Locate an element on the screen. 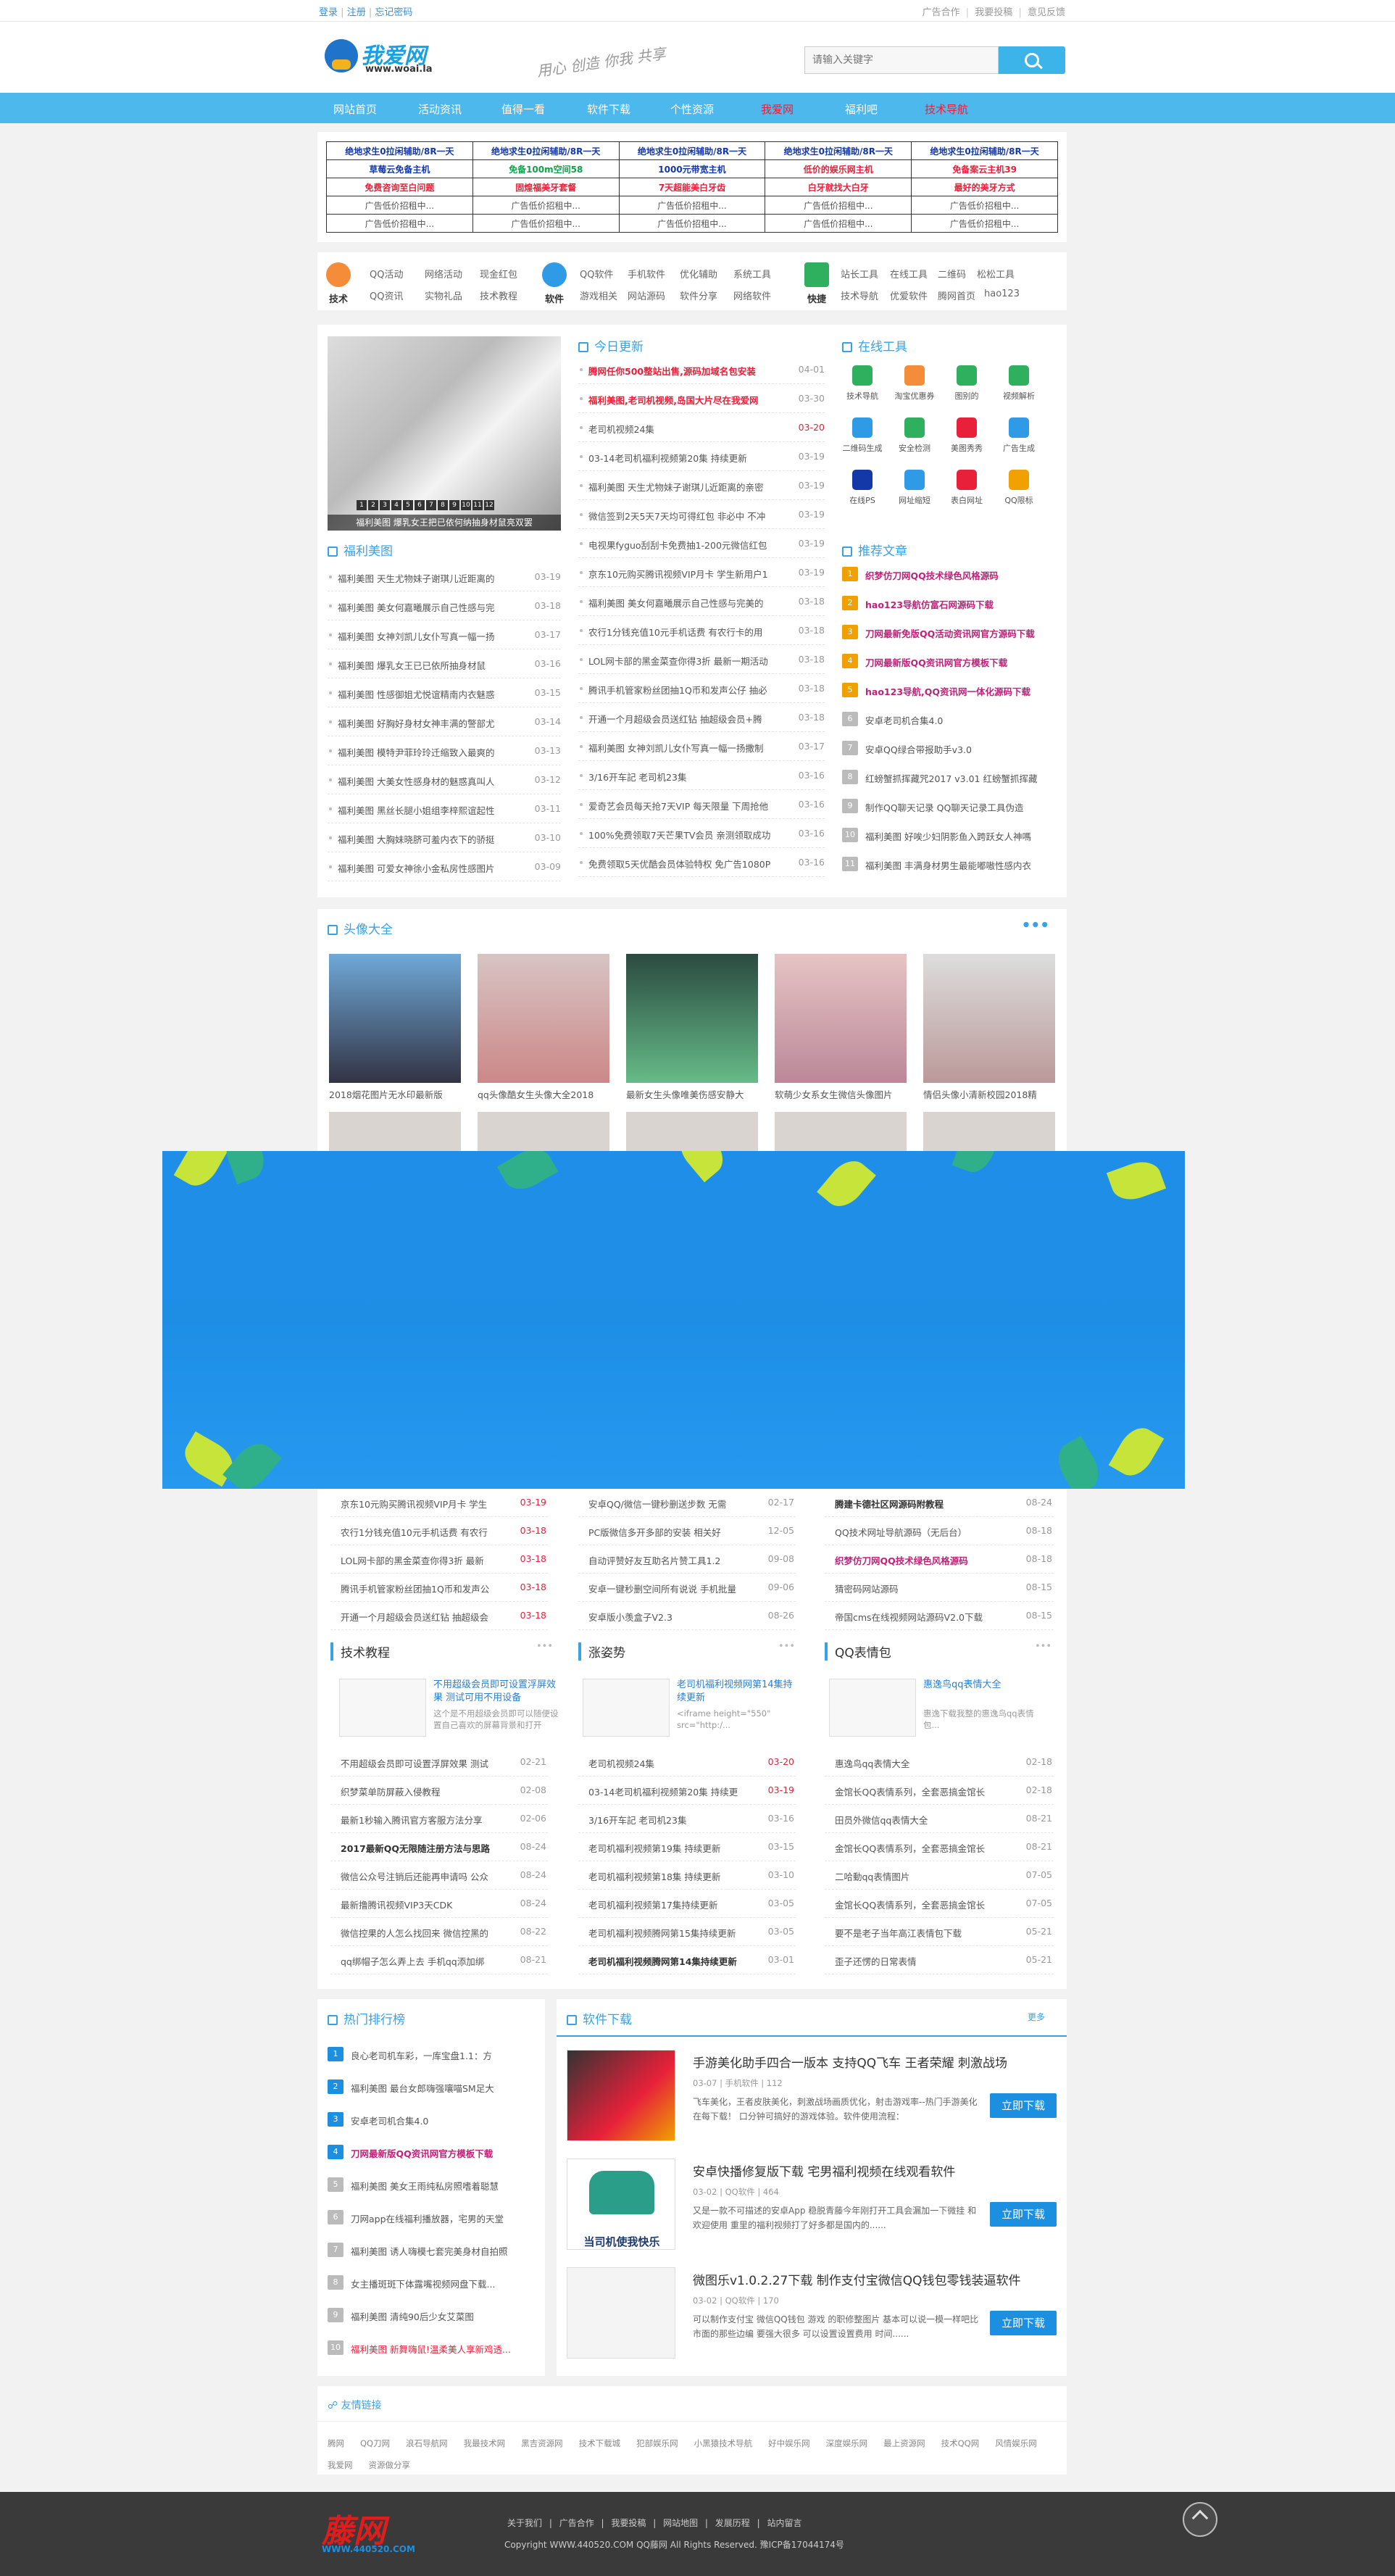 This screenshot has height=2576, width=1395. item-title: 安卓QQ/微信一键秒删送步数 无需 is located at coordinates (675, 1504).